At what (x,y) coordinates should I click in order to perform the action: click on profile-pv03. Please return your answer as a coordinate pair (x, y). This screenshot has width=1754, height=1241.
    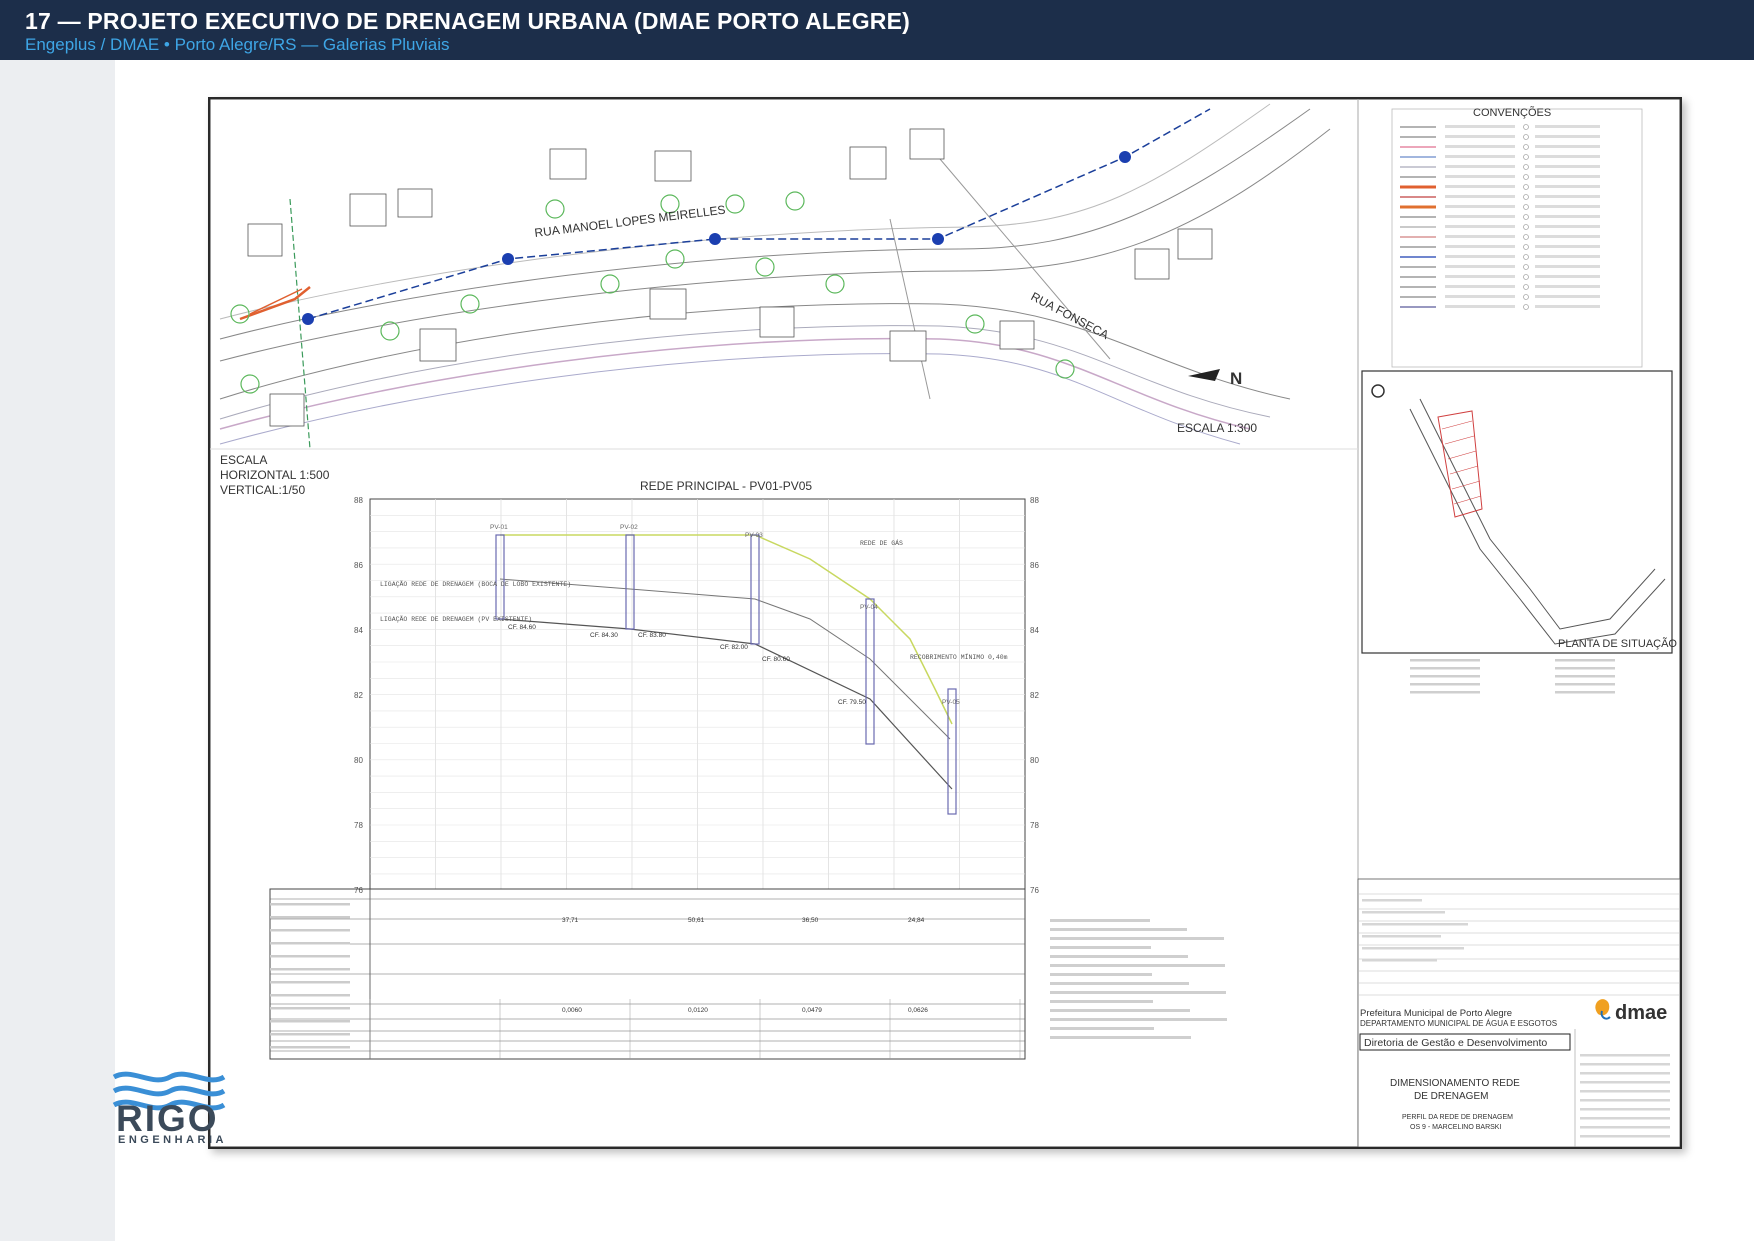
    Looking at the image, I should click on (755, 589).